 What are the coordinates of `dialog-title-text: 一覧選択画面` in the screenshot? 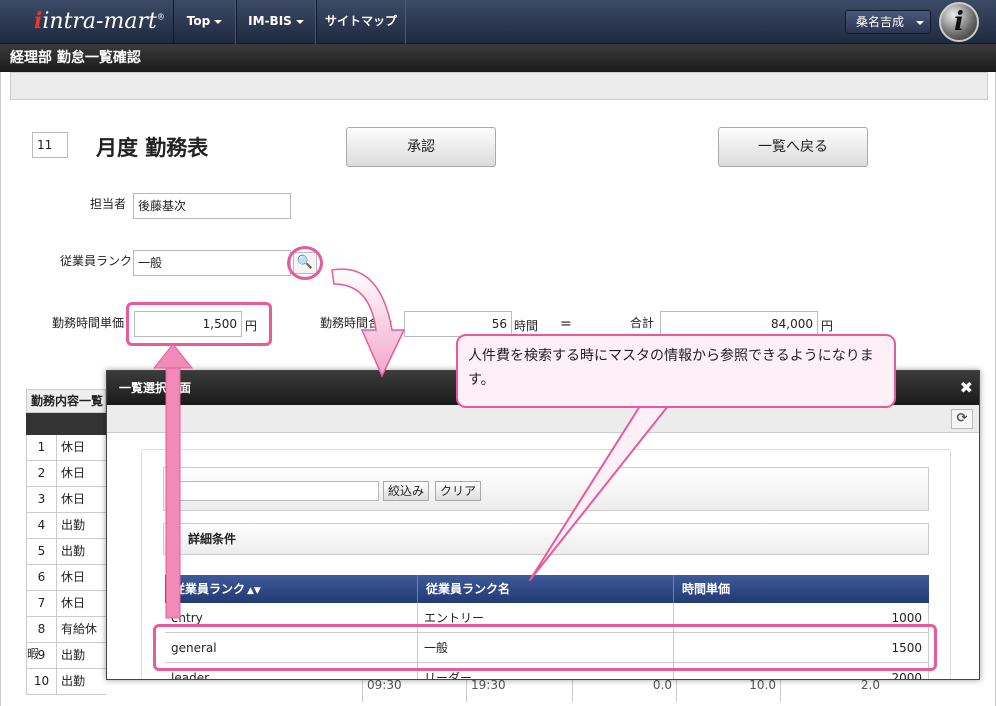 It's located at (155, 388).